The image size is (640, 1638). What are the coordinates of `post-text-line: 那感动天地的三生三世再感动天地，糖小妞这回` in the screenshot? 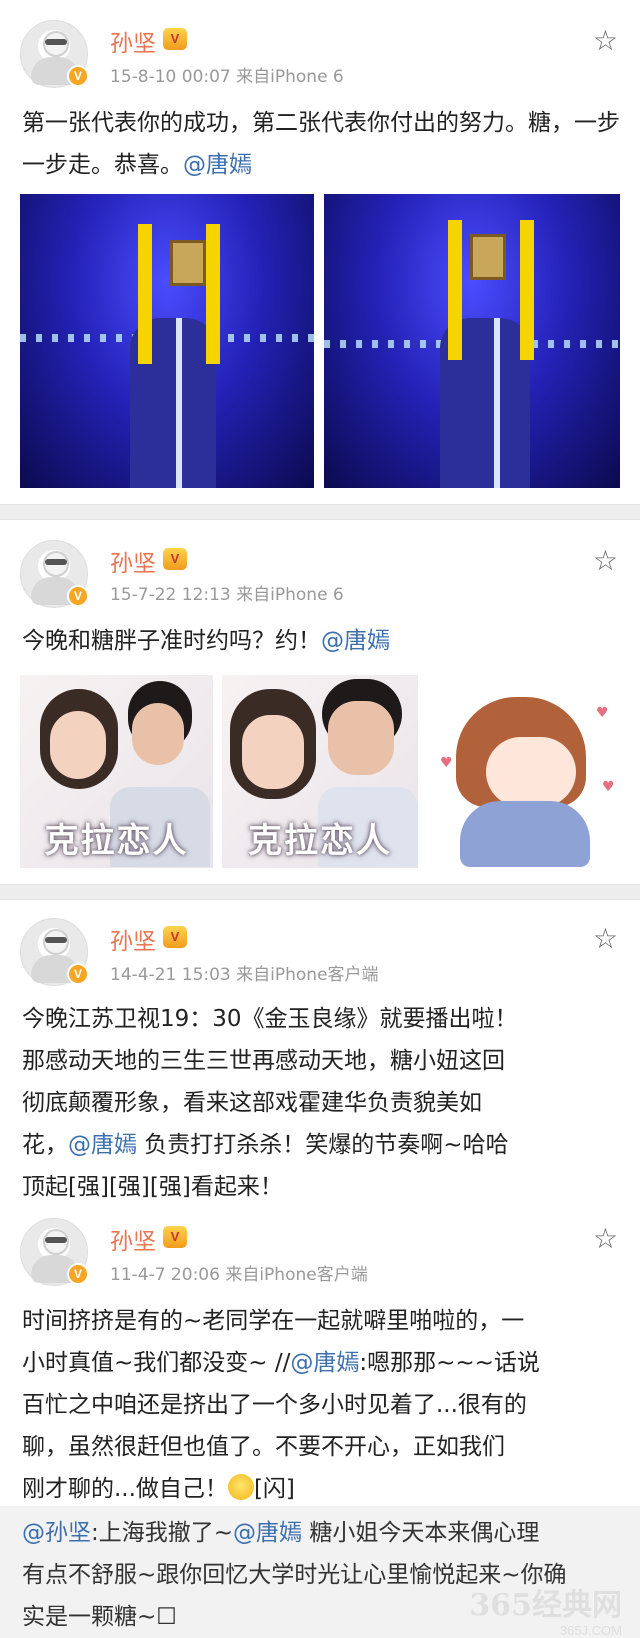 It's located at (263, 1061).